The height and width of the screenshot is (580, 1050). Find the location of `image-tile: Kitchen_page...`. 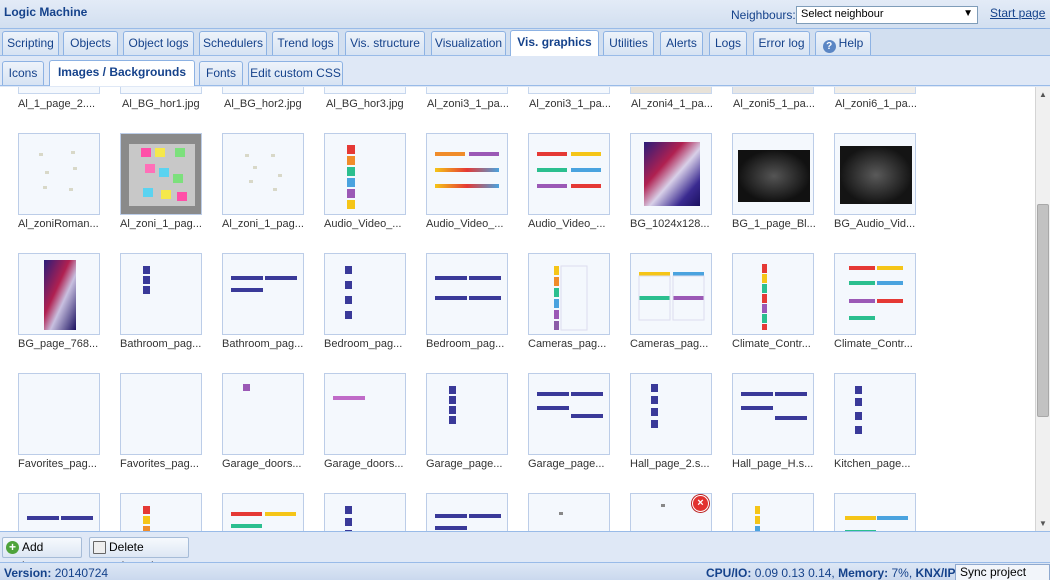

image-tile: Kitchen_page... is located at coordinates (884, 430).